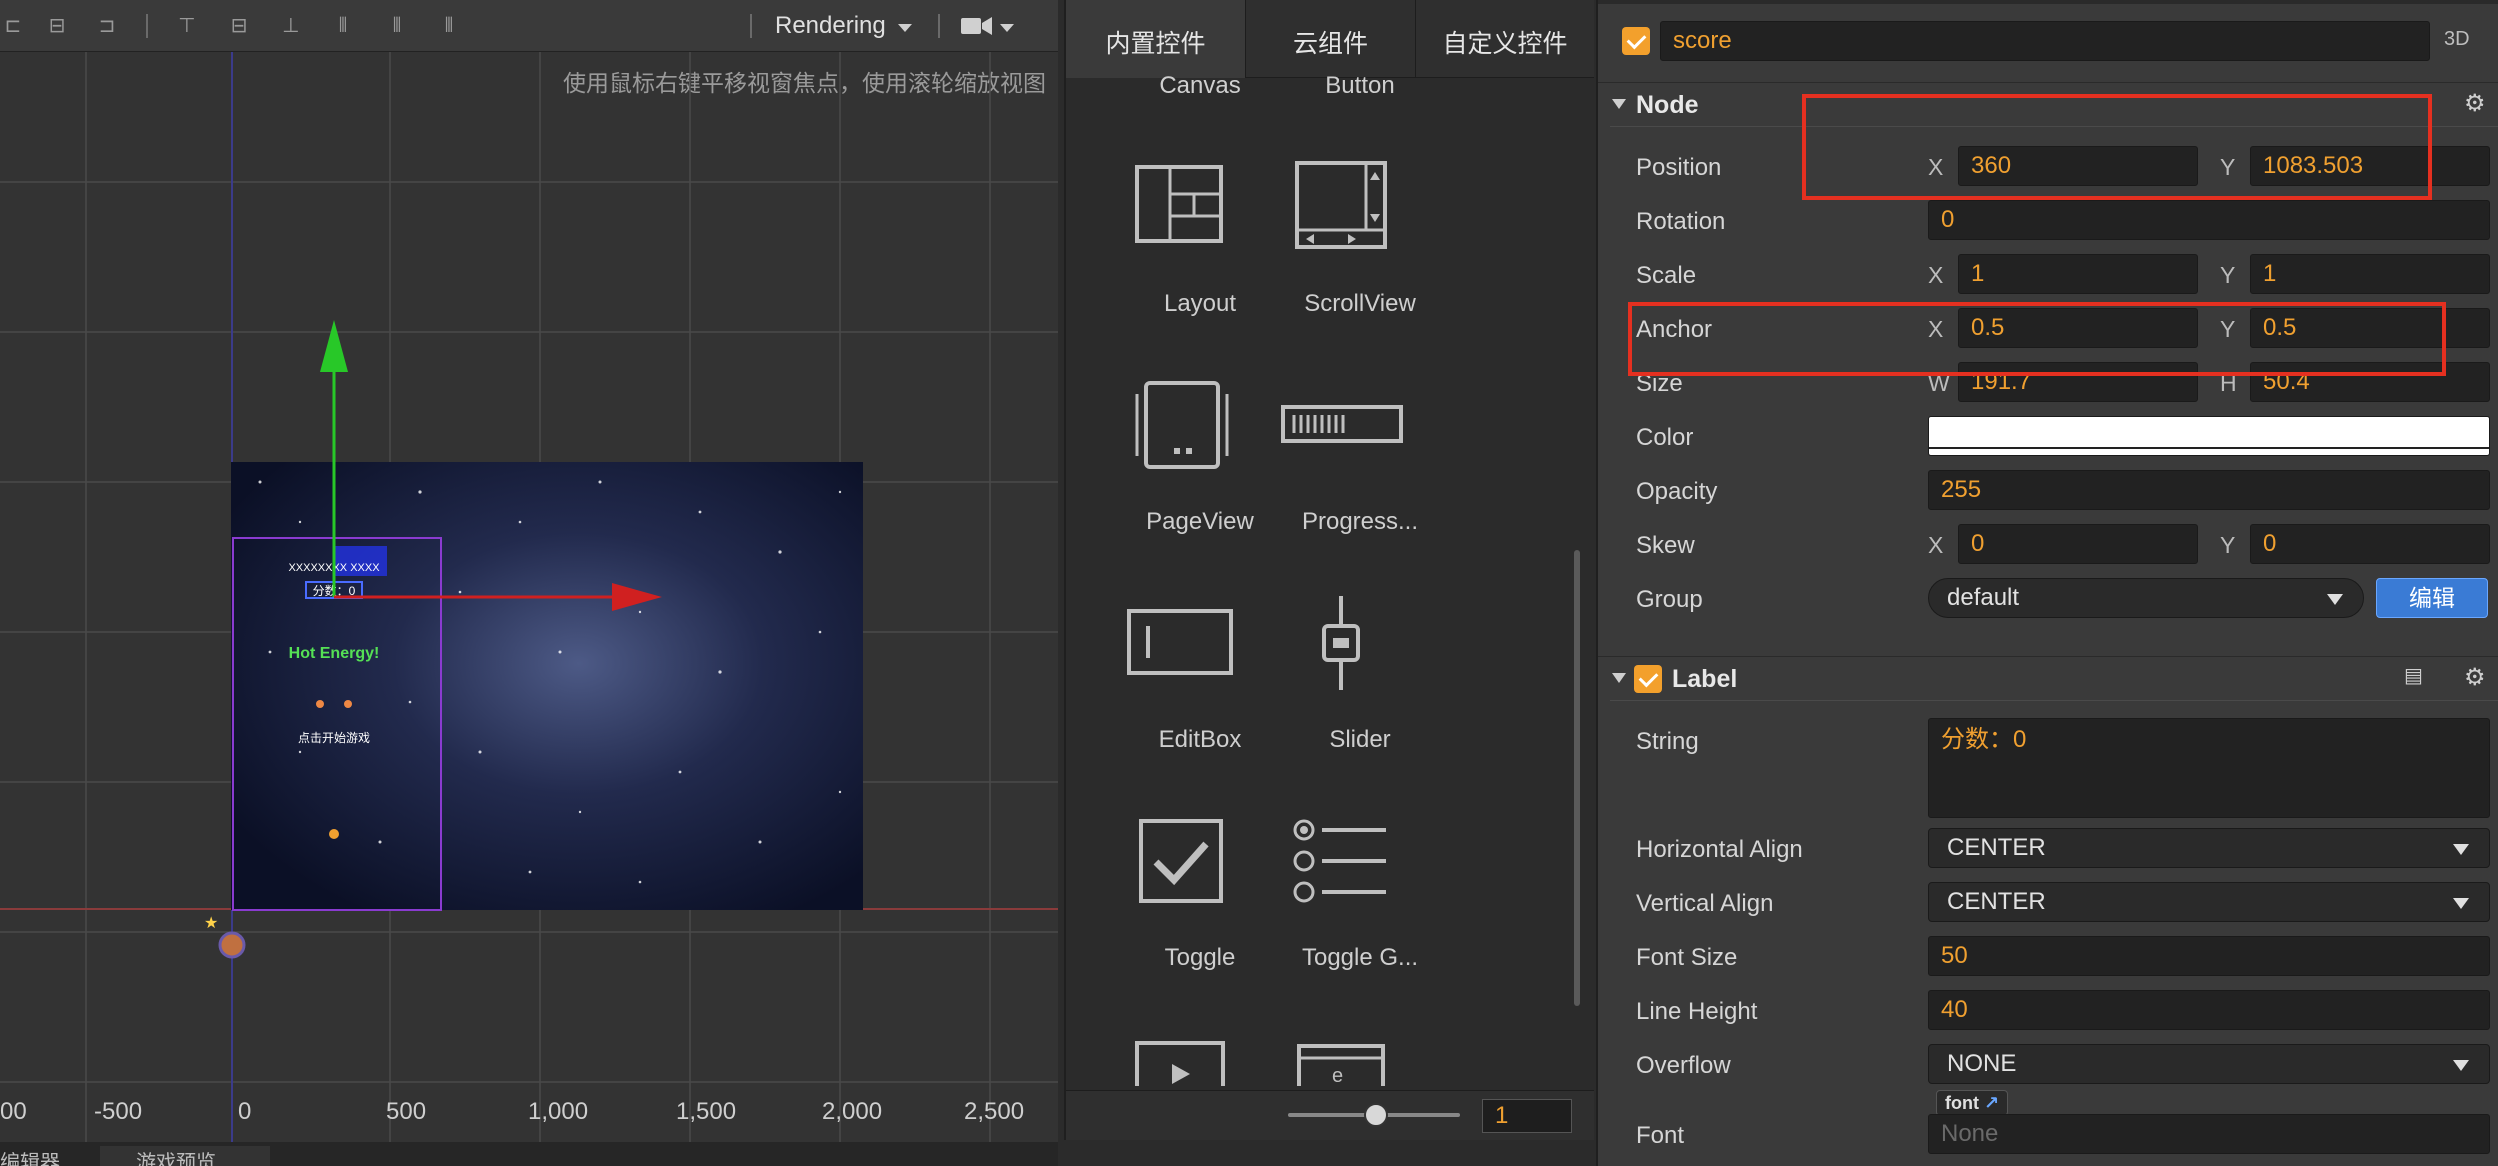 The height and width of the screenshot is (1166, 2498). What do you see at coordinates (1972, 1103) in the screenshot?
I see `font-asset-tag: font ↗` at bounding box center [1972, 1103].